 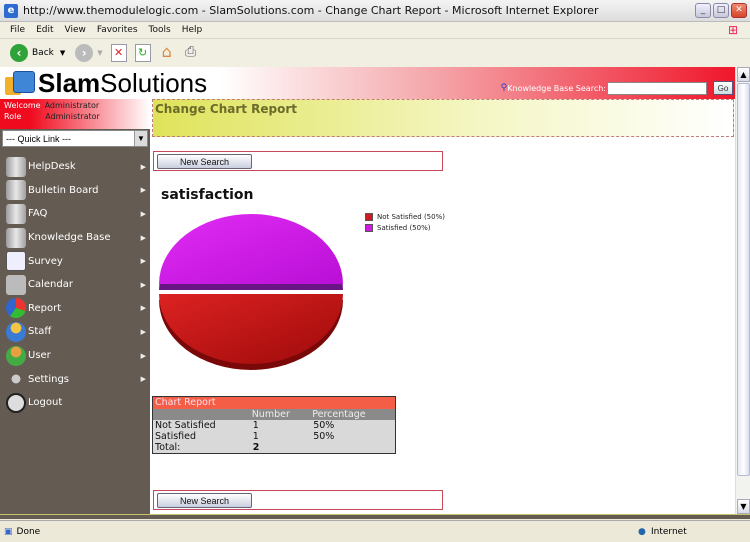 What do you see at coordinates (201, 414) in the screenshot?
I see `column-header` at bounding box center [201, 414].